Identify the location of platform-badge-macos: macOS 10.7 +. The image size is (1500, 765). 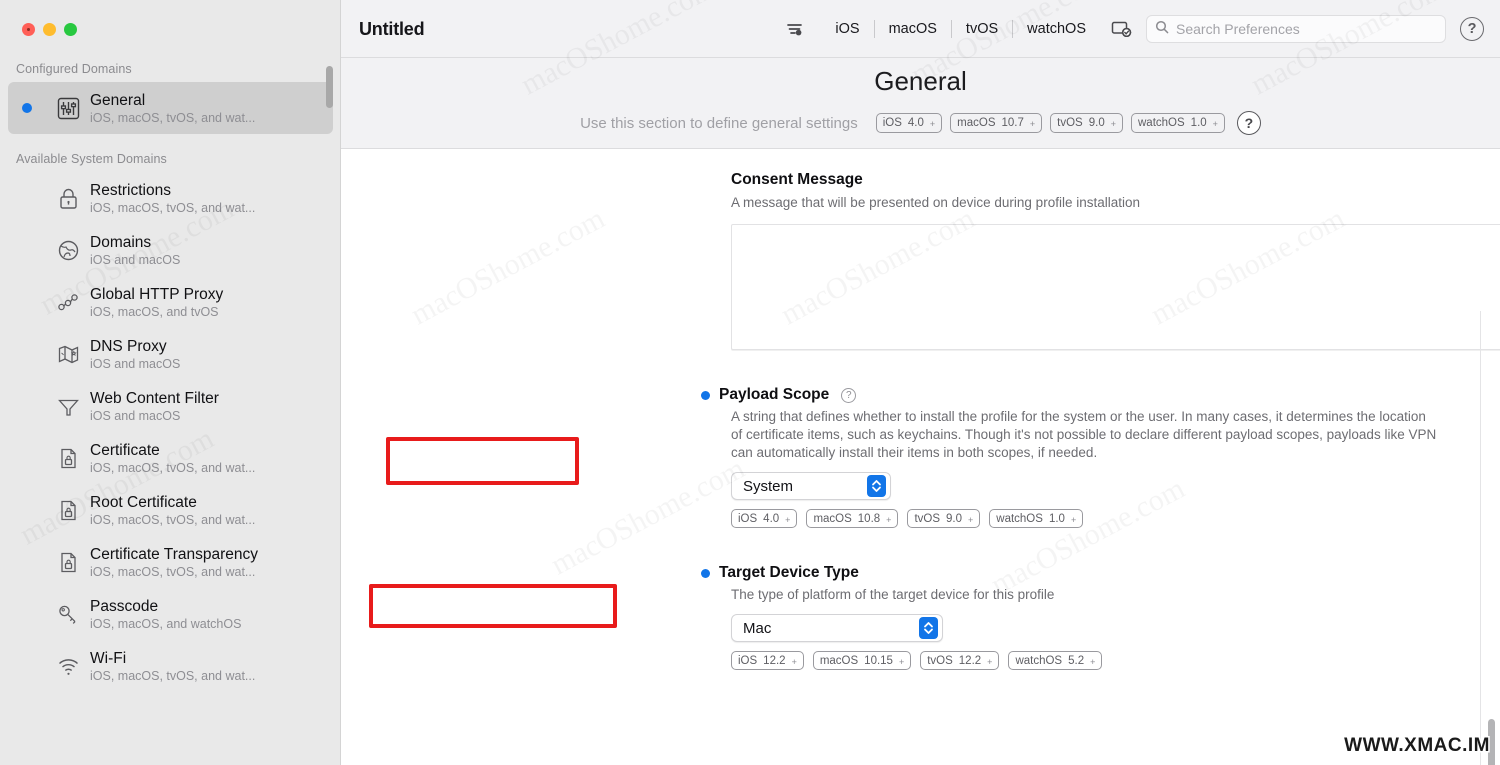
(996, 123).